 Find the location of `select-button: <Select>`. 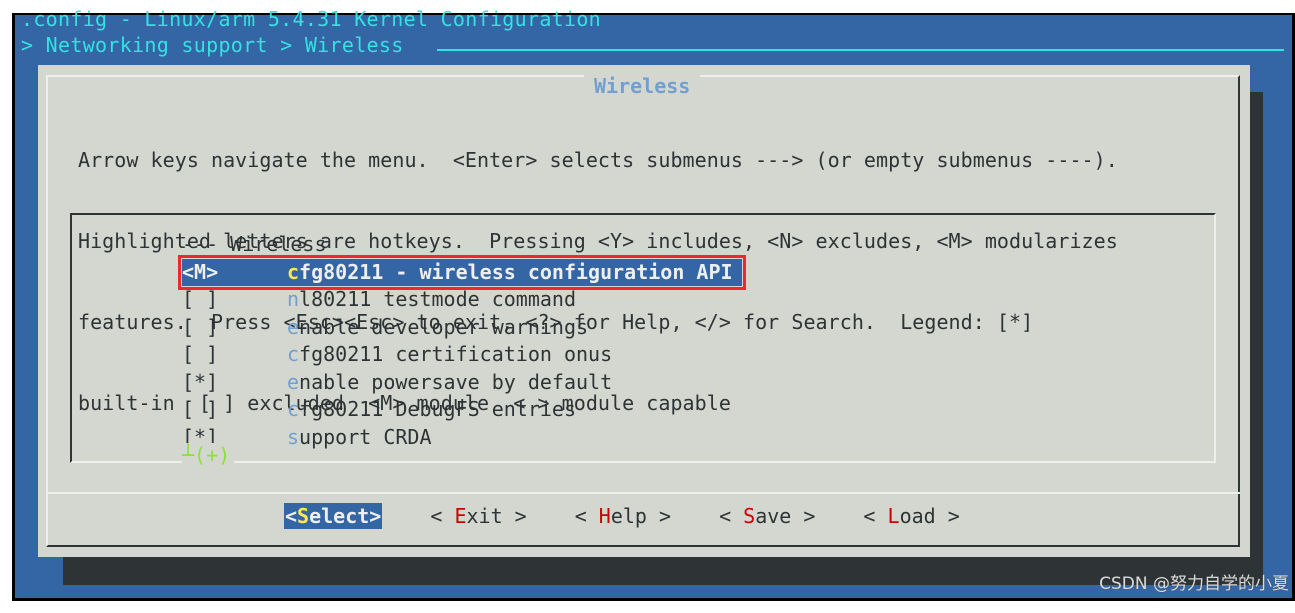

select-button: <Select> is located at coordinates (333, 516).